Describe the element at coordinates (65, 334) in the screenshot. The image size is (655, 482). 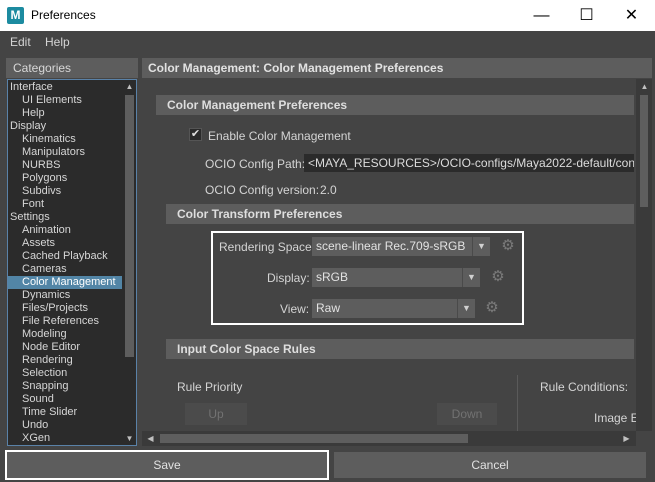
I see `category-item: Modeling` at that location.